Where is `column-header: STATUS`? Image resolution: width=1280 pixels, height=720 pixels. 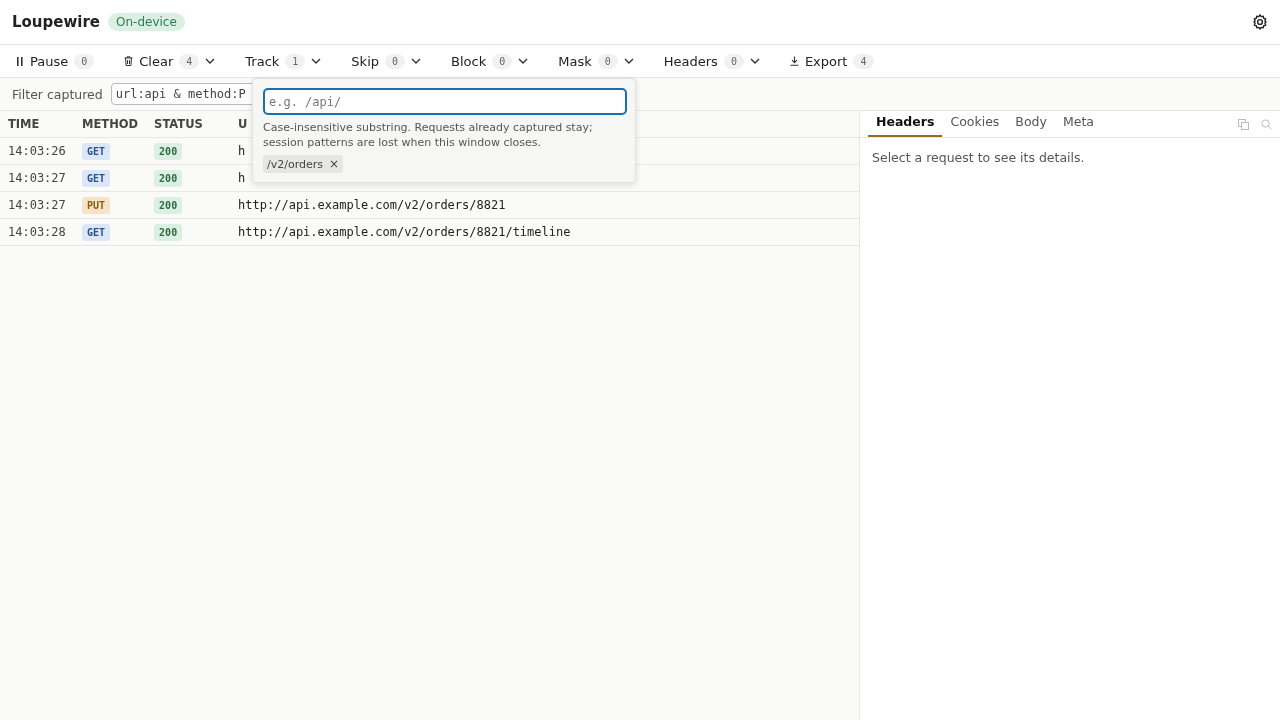
column-header: STATUS is located at coordinates (178, 124).